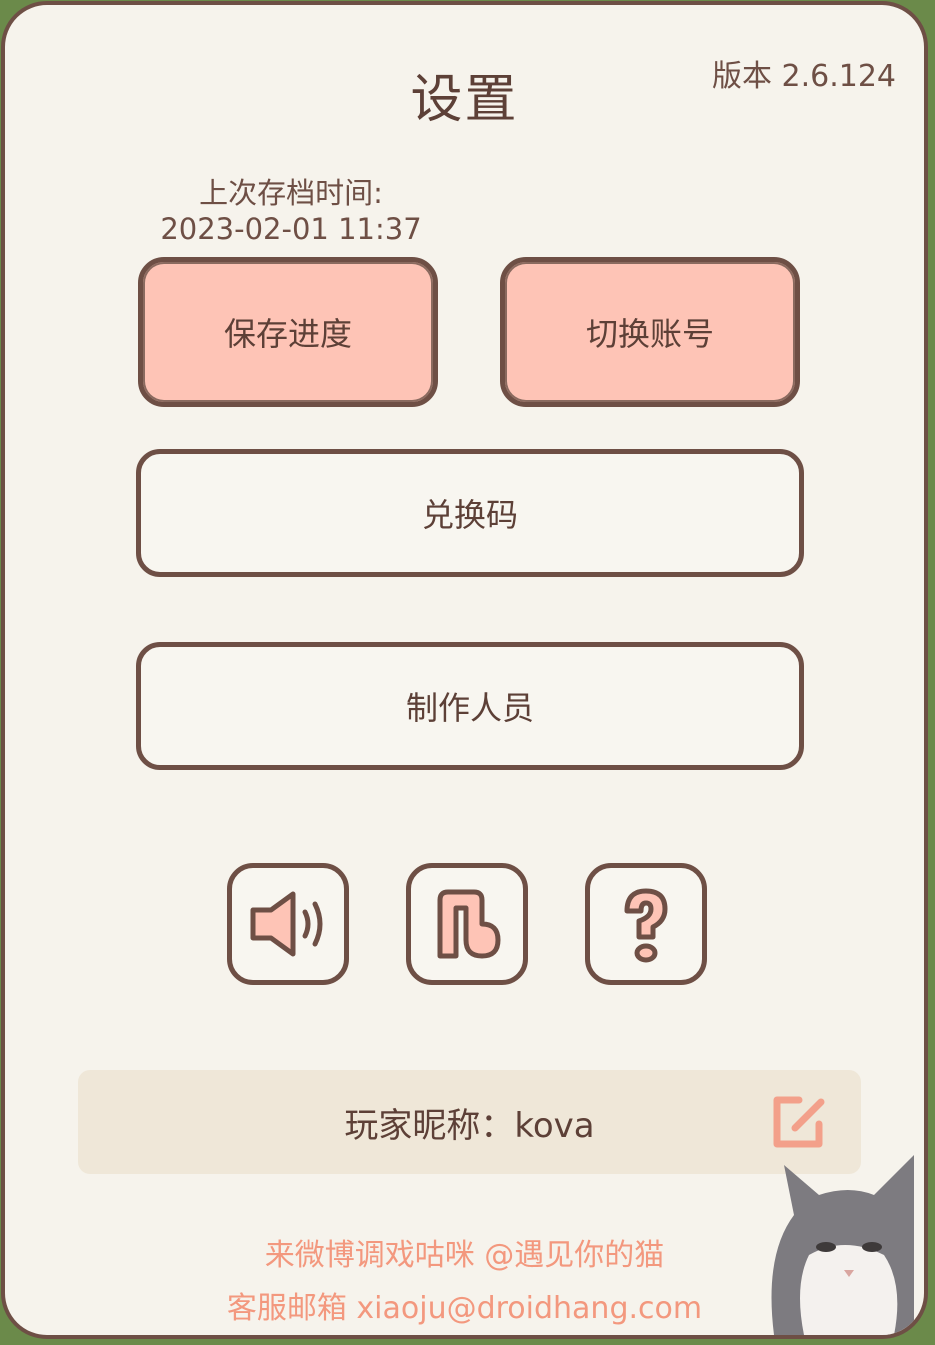  What do you see at coordinates (650, 332) in the screenshot?
I see `switch-account-button: 切换账号` at bounding box center [650, 332].